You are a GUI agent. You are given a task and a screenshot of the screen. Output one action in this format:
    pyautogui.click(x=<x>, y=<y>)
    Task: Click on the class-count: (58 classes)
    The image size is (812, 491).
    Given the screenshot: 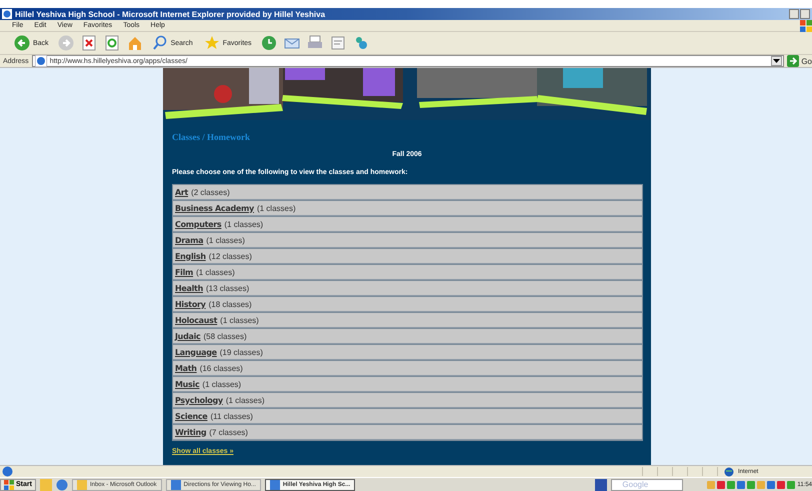 What is the action you would take?
    pyautogui.click(x=225, y=336)
    